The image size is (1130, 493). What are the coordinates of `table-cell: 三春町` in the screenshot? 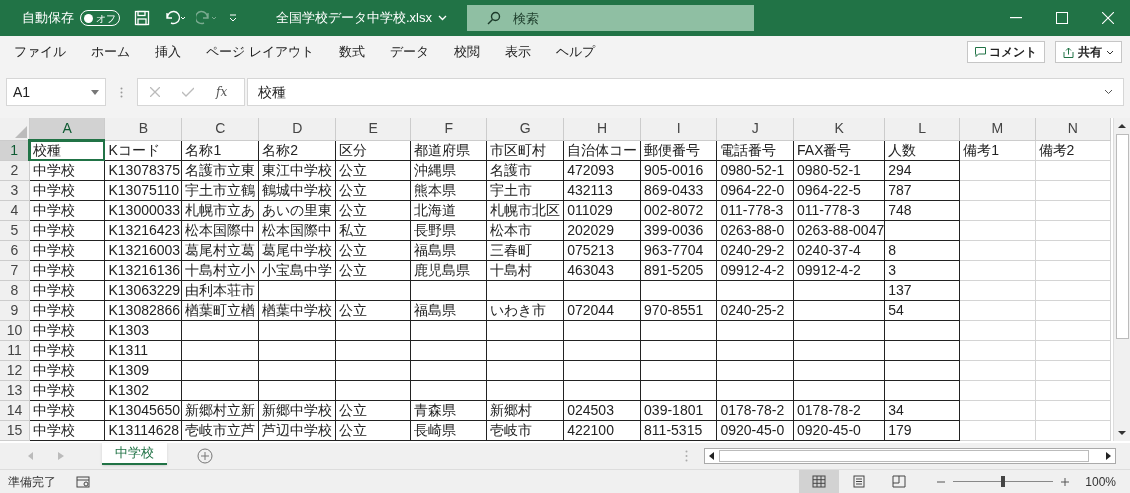 It's located at (511, 250).